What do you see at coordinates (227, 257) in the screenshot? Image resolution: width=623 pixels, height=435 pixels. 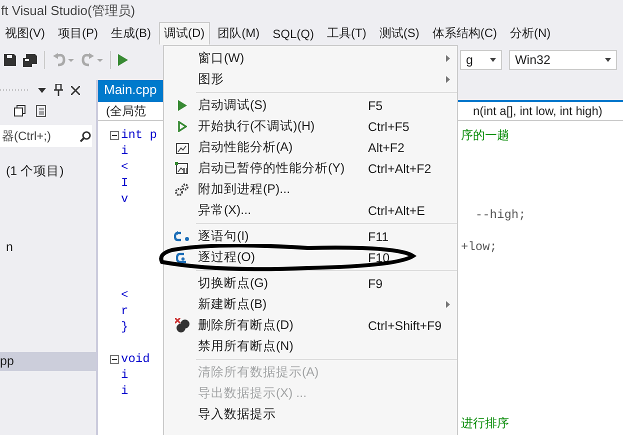 I see `menu-item-label: 逐过程(O)` at bounding box center [227, 257].